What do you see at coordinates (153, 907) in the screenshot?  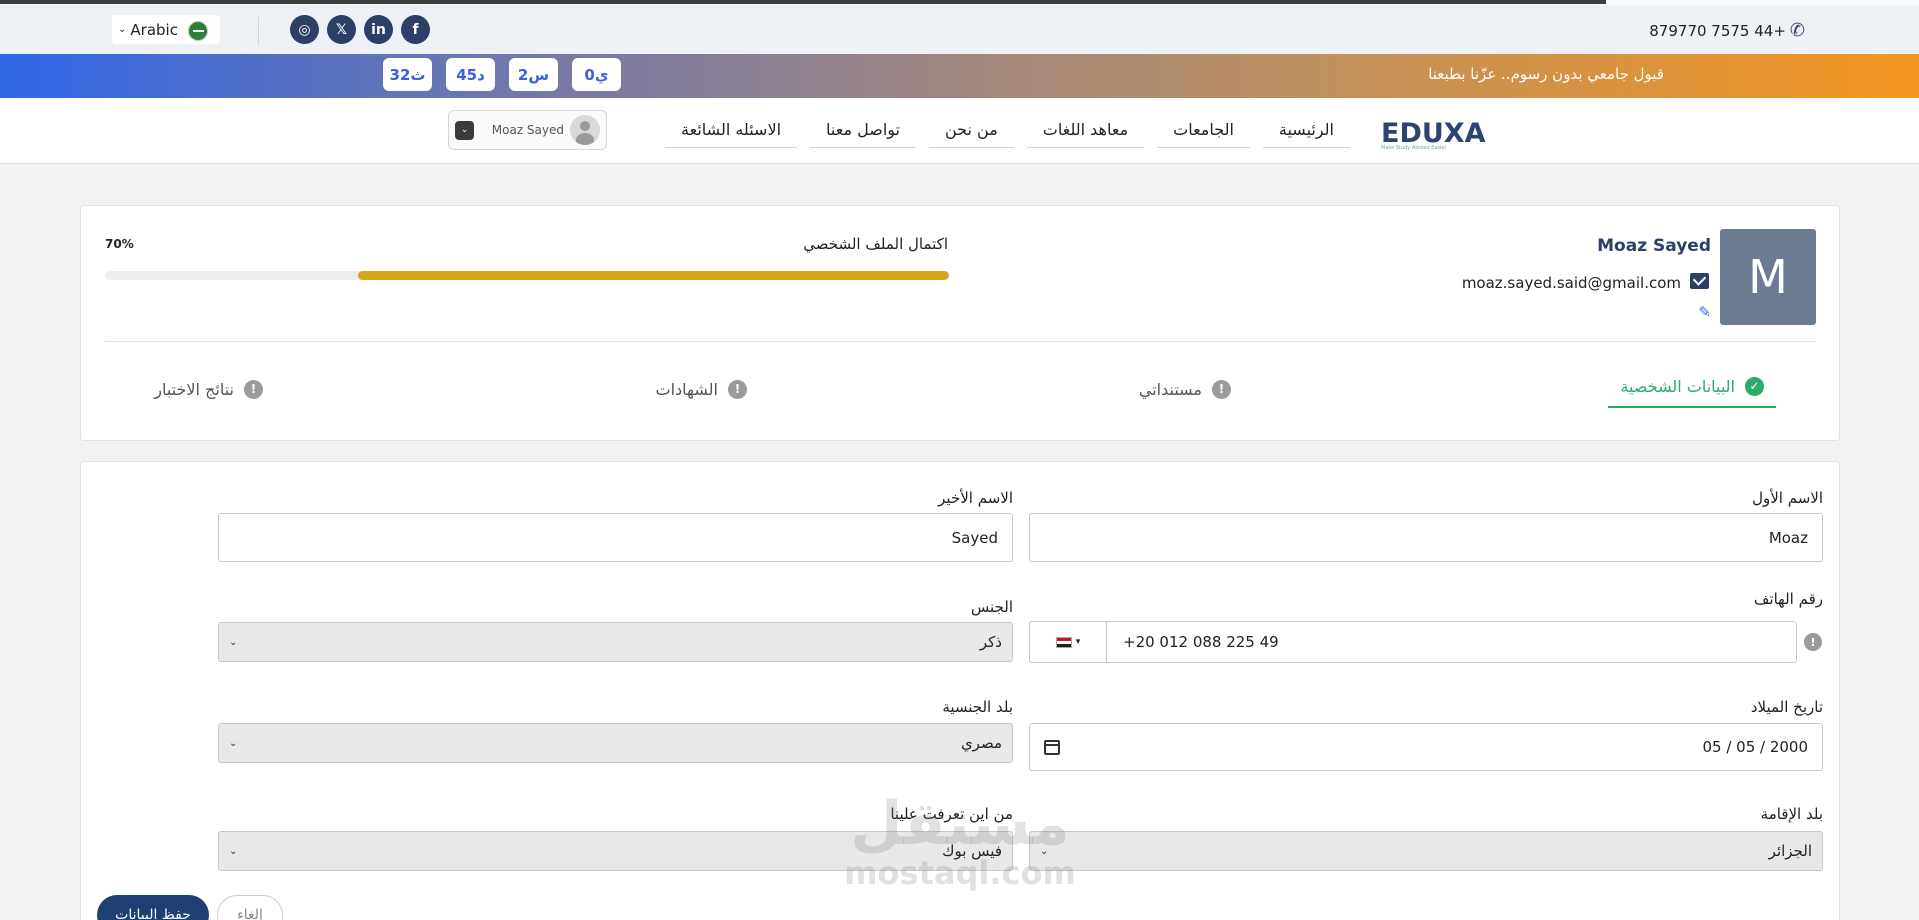 I see `save-button: حفظ البيانات` at bounding box center [153, 907].